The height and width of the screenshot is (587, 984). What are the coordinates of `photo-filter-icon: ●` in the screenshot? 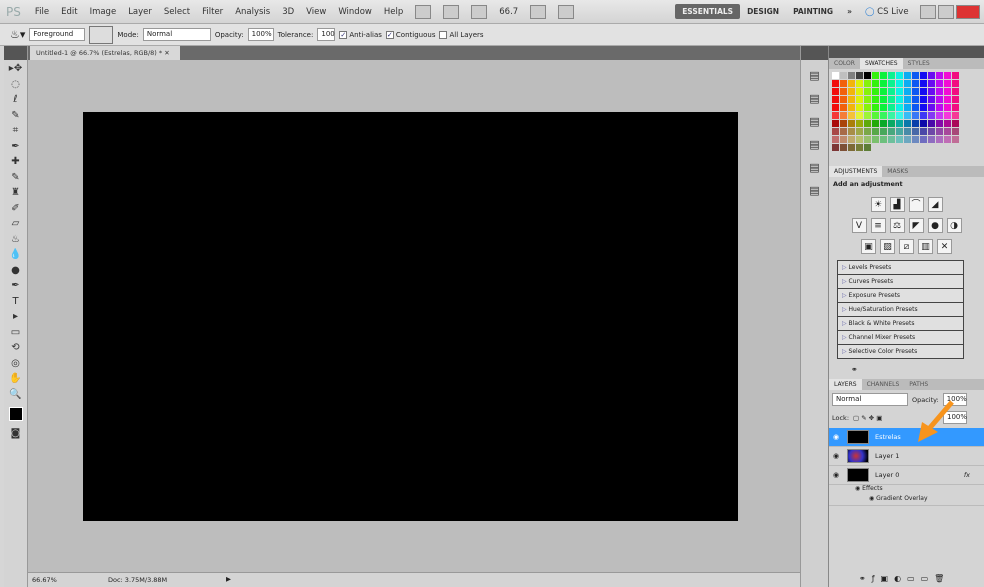 It's located at (935, 225).